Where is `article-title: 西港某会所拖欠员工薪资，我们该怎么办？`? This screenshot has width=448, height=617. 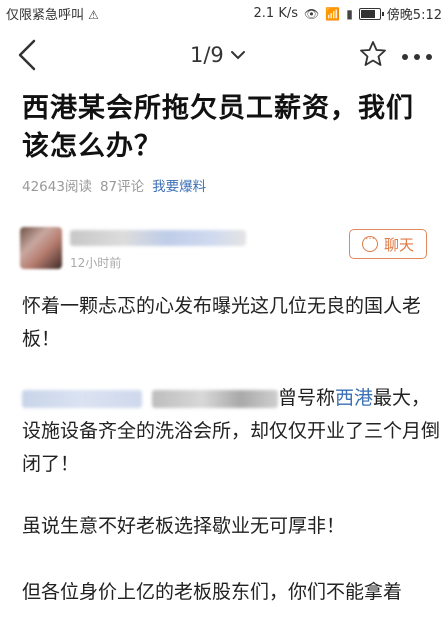 article-title: 西港某会所拖欠员工薪资，我们该怎么办？ is located at coordinates (218, 127).